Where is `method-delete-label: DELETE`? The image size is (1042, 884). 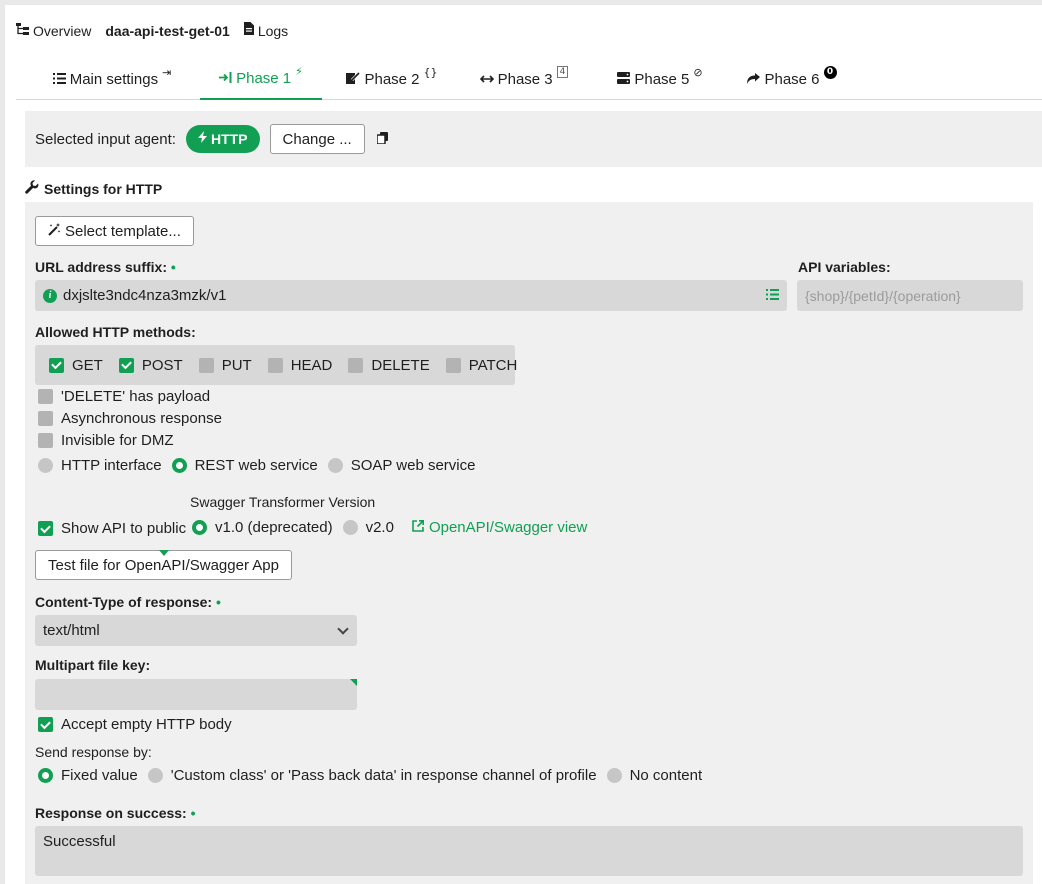 method-delete-label: DELETE is located at coordinates (400, 365).